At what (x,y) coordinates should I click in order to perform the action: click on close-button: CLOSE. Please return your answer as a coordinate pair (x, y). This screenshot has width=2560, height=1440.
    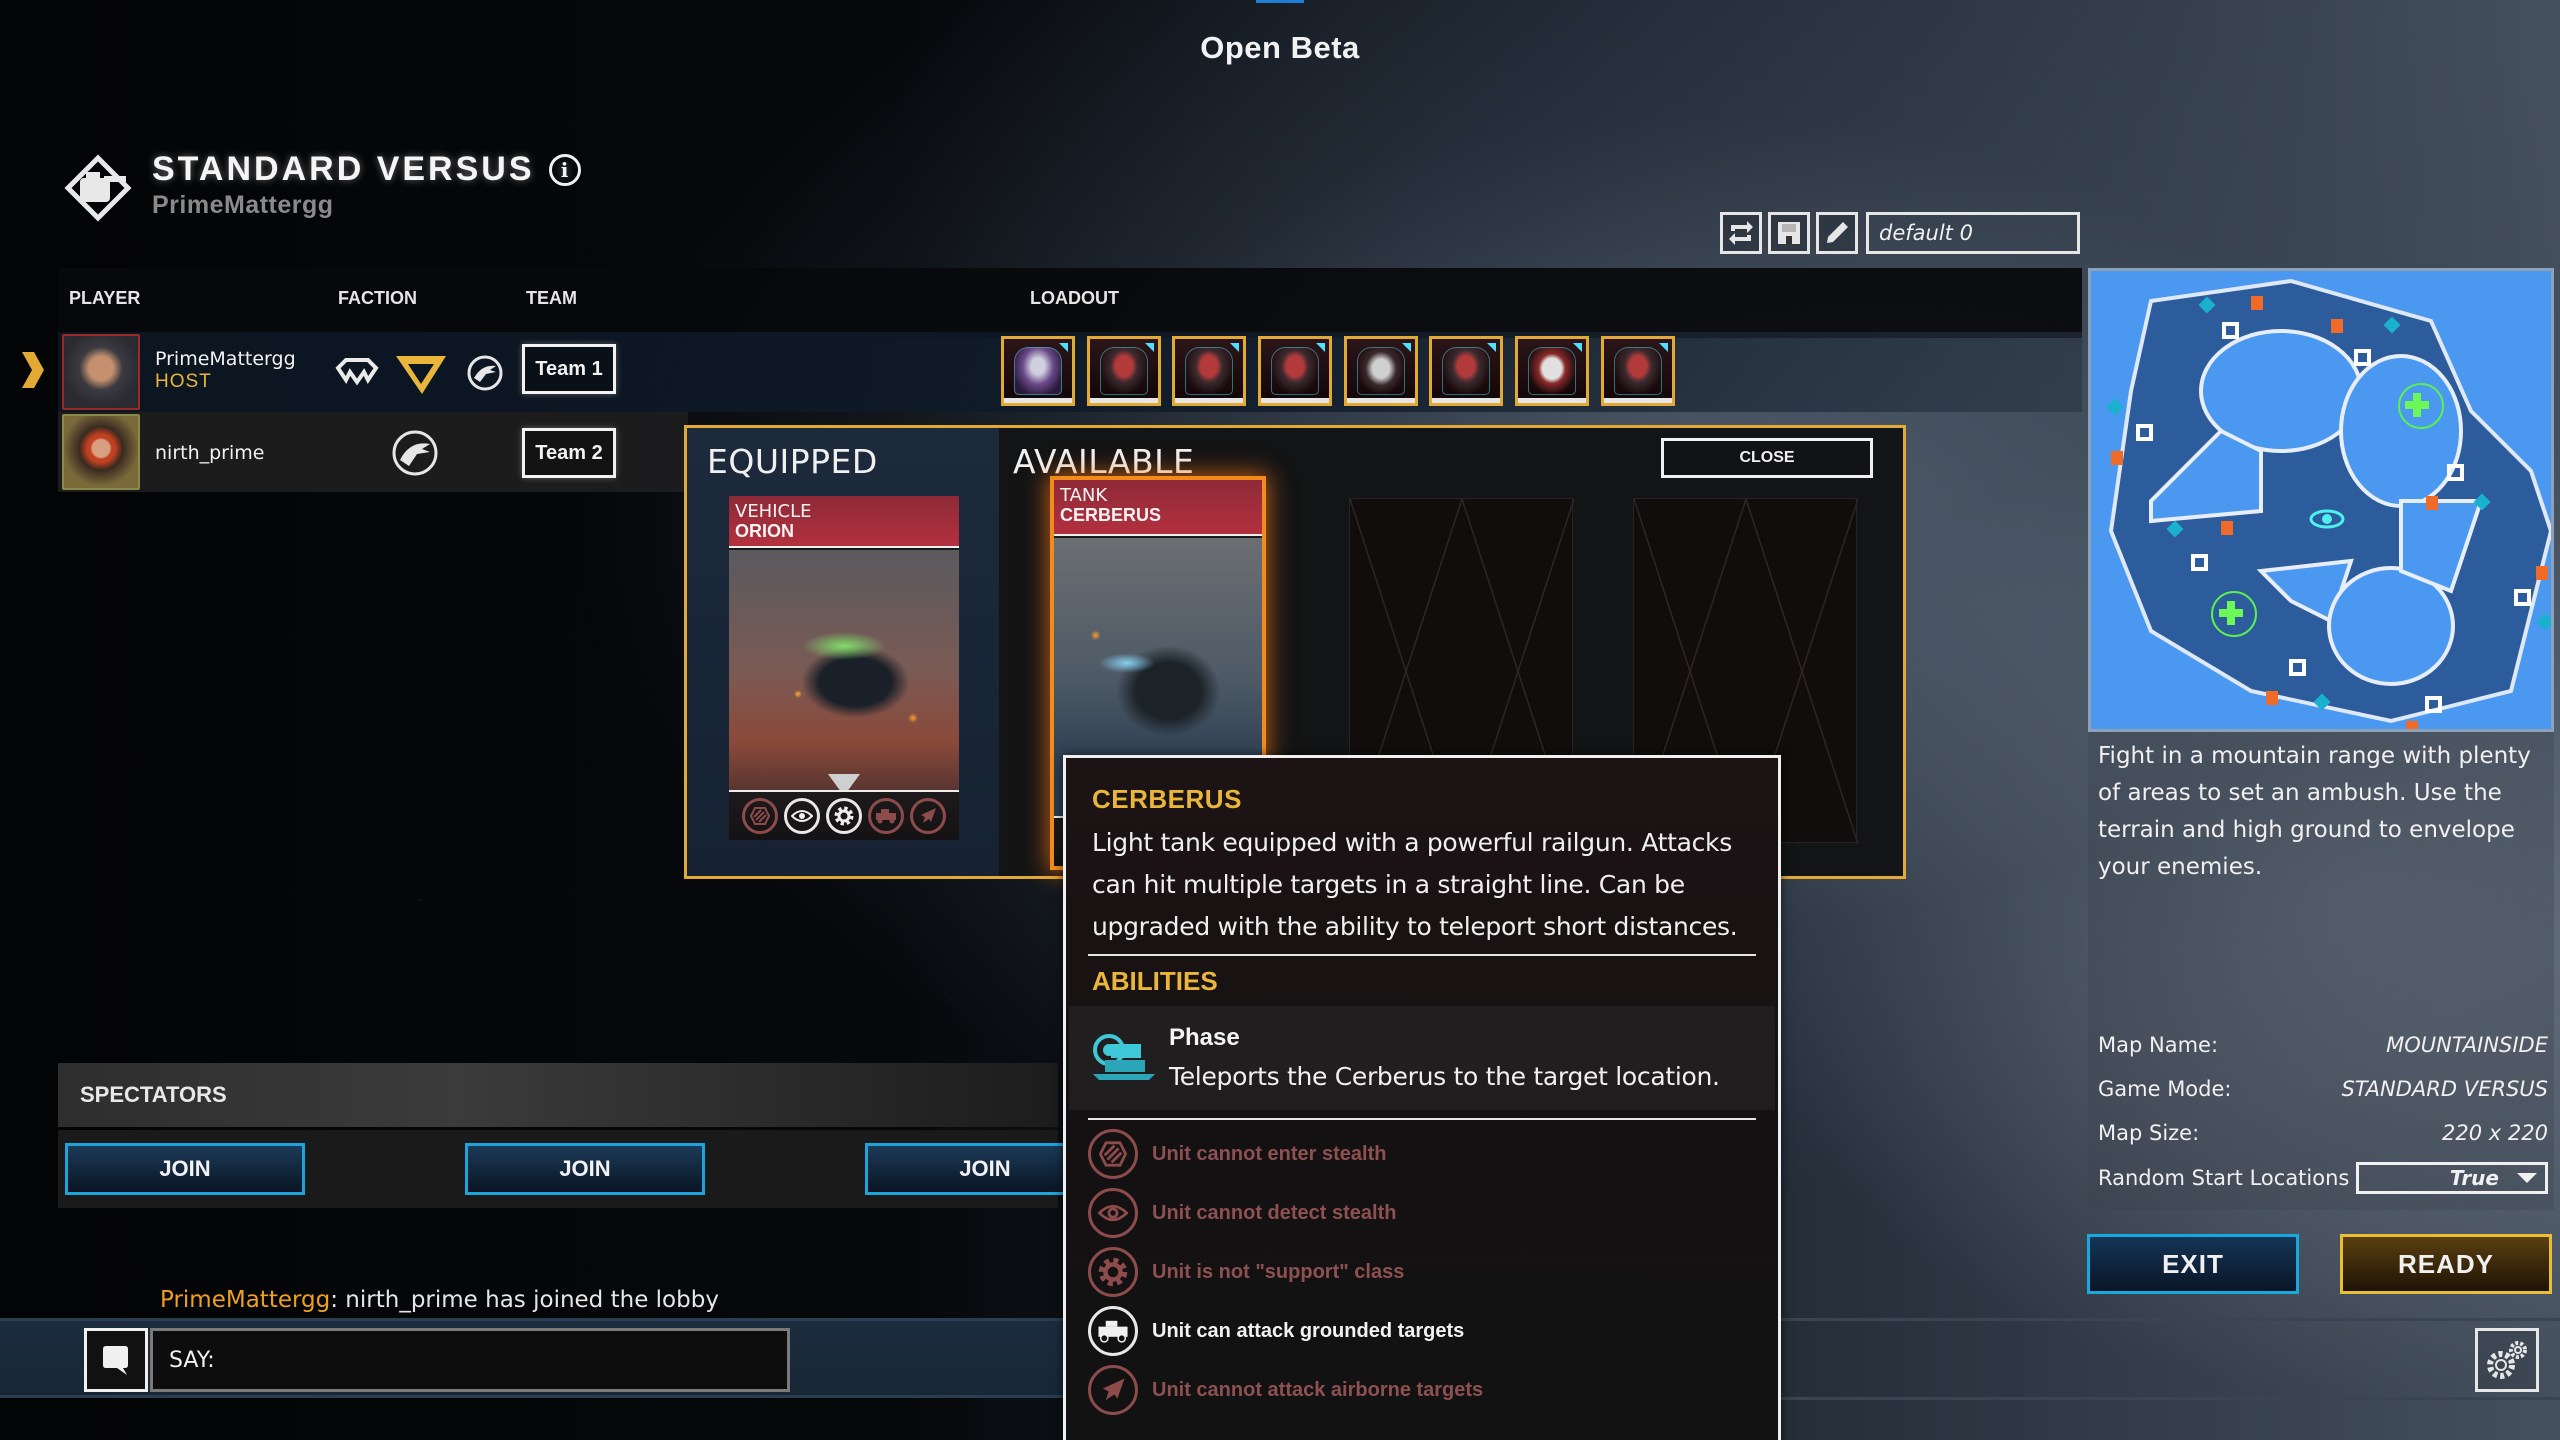
    Looking at the image, I should click on (1767, 458).